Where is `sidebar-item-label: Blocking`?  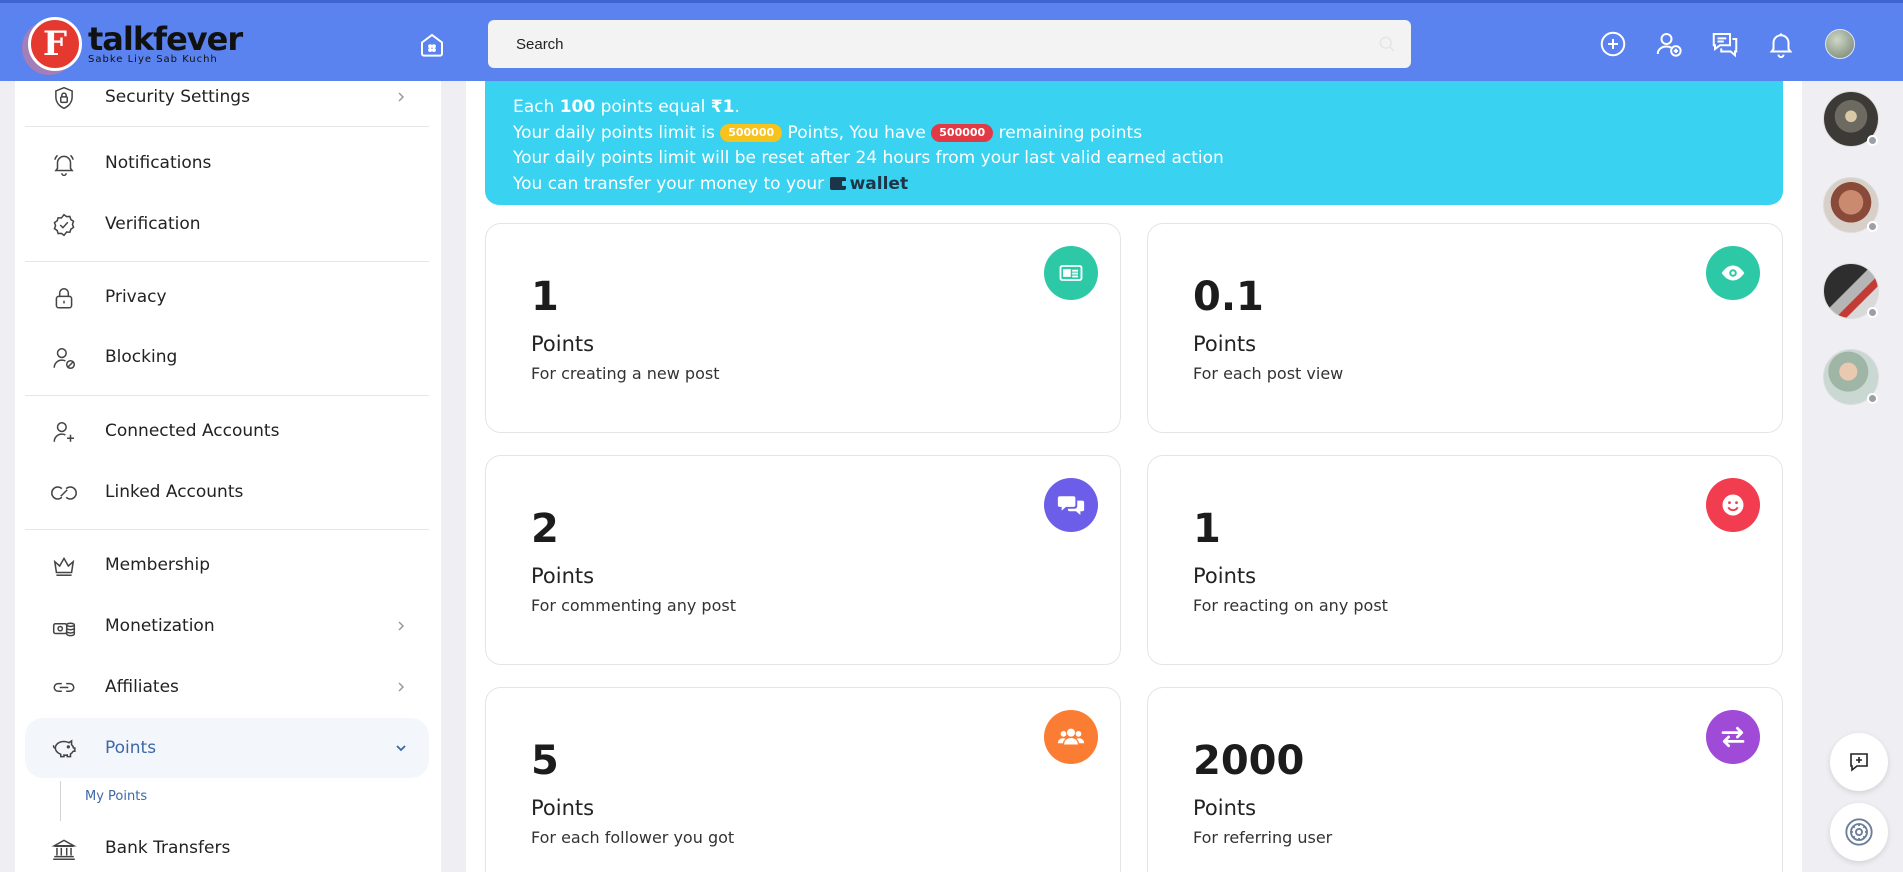
sidebar-item-label: Blocking is located at coordinates (141, 357).